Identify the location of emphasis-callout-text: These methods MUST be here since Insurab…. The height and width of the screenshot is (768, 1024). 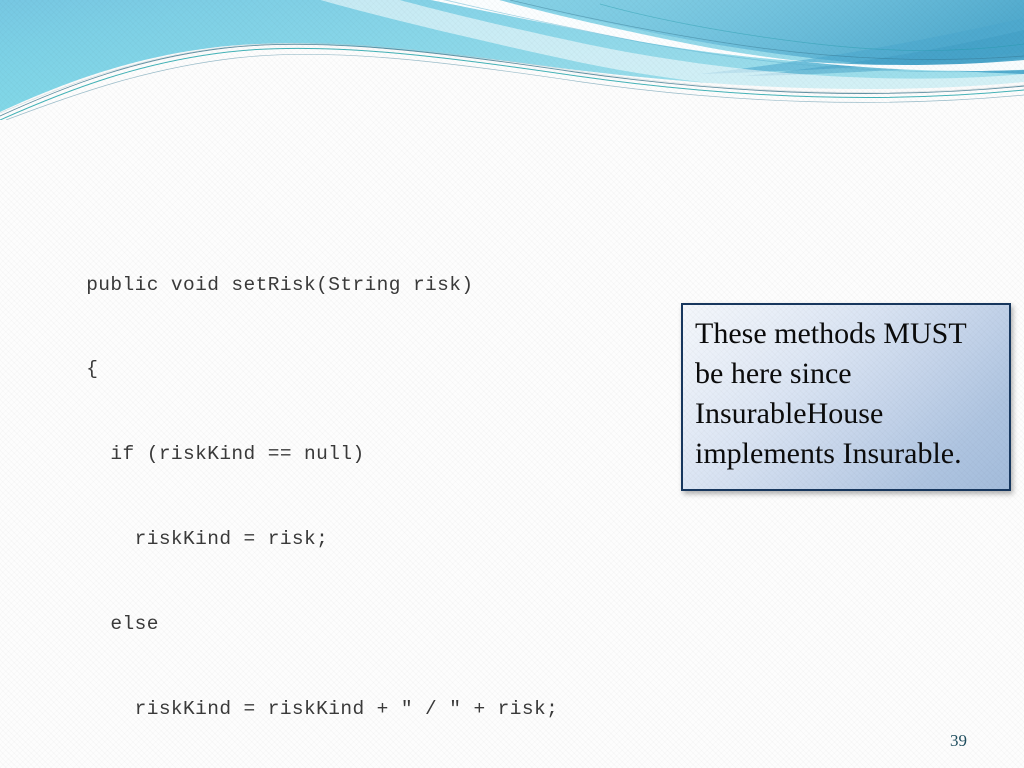
(831, 393).